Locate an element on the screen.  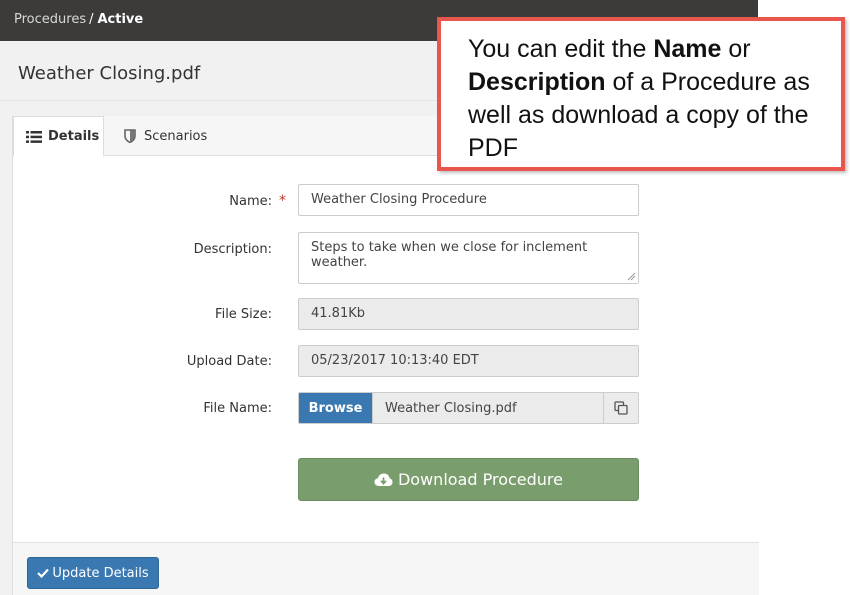
page-title: Weather Closing.pdf is located at coordinates (109, 73).